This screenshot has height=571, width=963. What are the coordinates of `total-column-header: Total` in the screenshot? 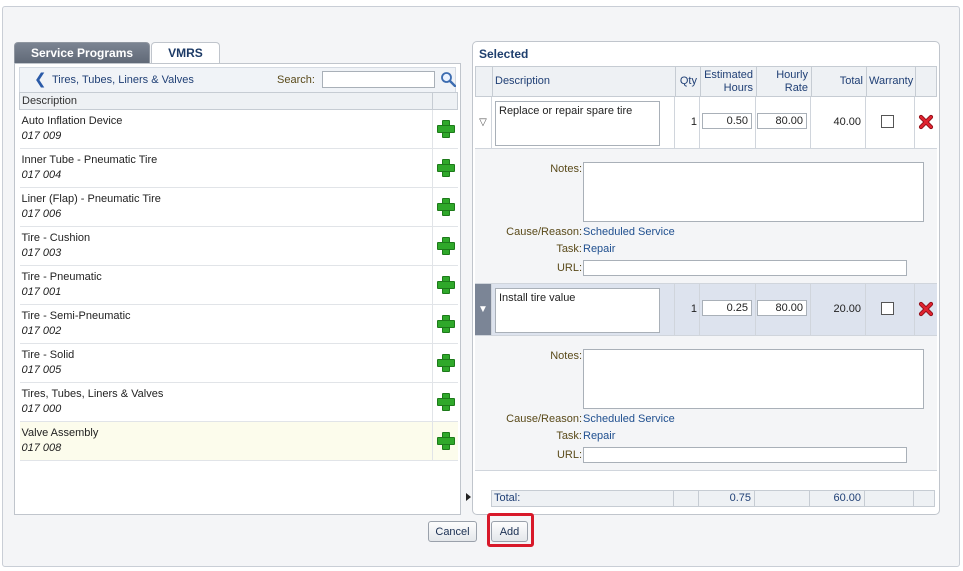 It's located at (839, 81).